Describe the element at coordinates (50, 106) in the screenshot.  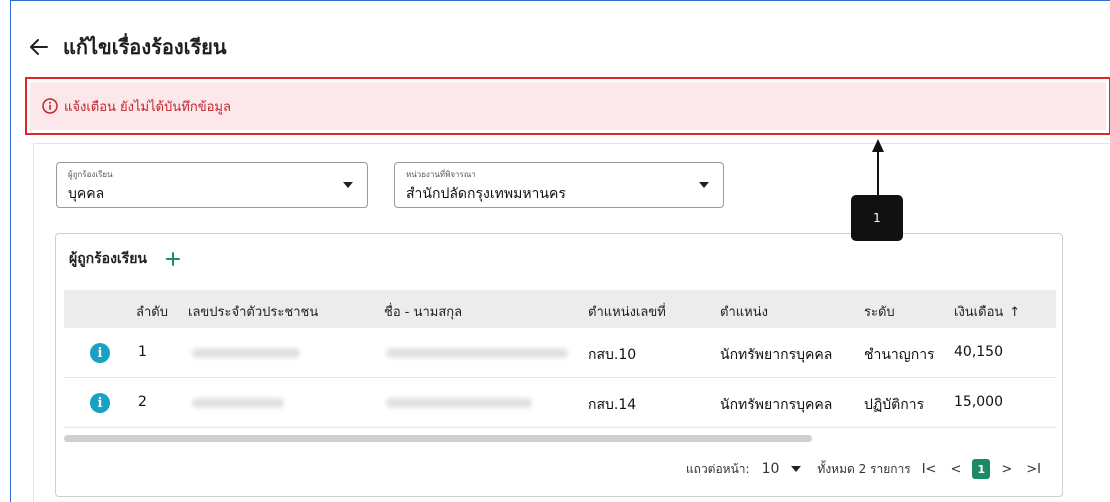
I see `info-circle-icon` at that location.